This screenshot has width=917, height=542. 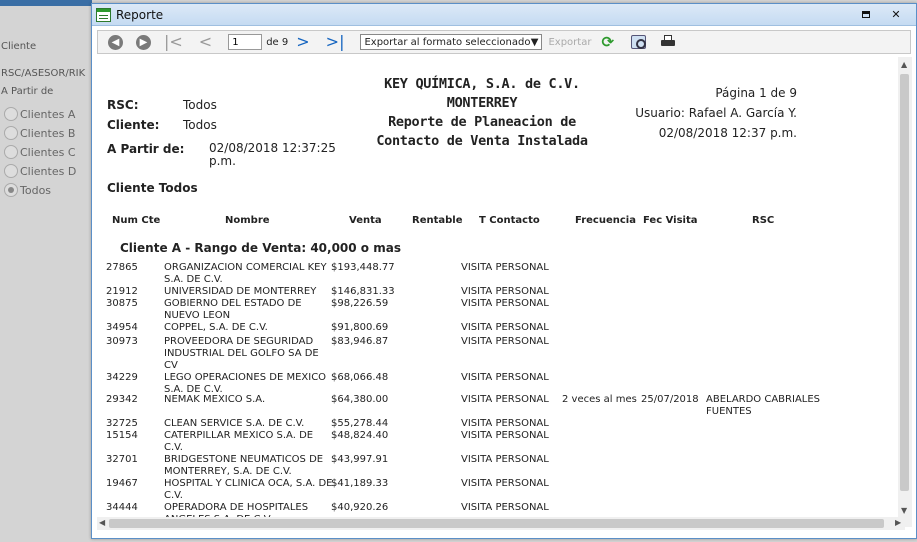 I want to click on cell-nombre: GOBIERNO DEL ESTADO DE NUEVO LEON, so click(x=233, y=309).